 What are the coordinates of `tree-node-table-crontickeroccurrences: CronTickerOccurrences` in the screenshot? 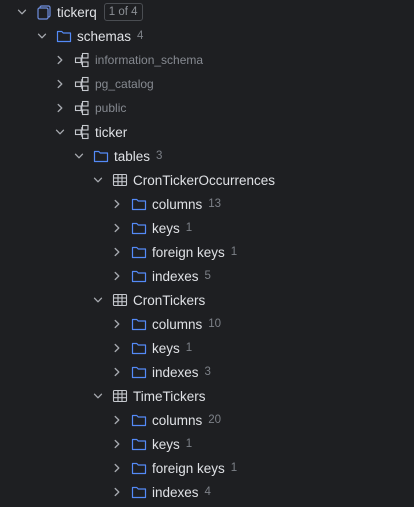 It's located at (207, 180).